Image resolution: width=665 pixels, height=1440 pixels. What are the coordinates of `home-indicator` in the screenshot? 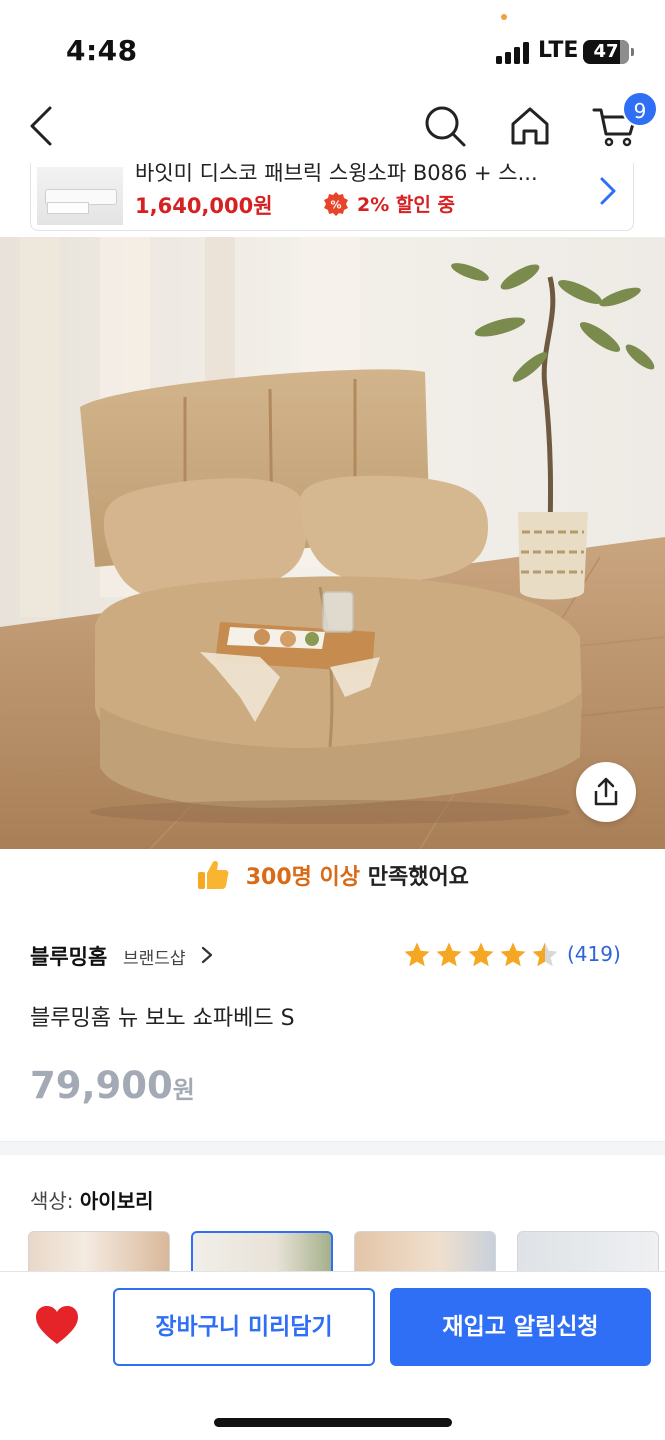 It's located at (333, 1422).